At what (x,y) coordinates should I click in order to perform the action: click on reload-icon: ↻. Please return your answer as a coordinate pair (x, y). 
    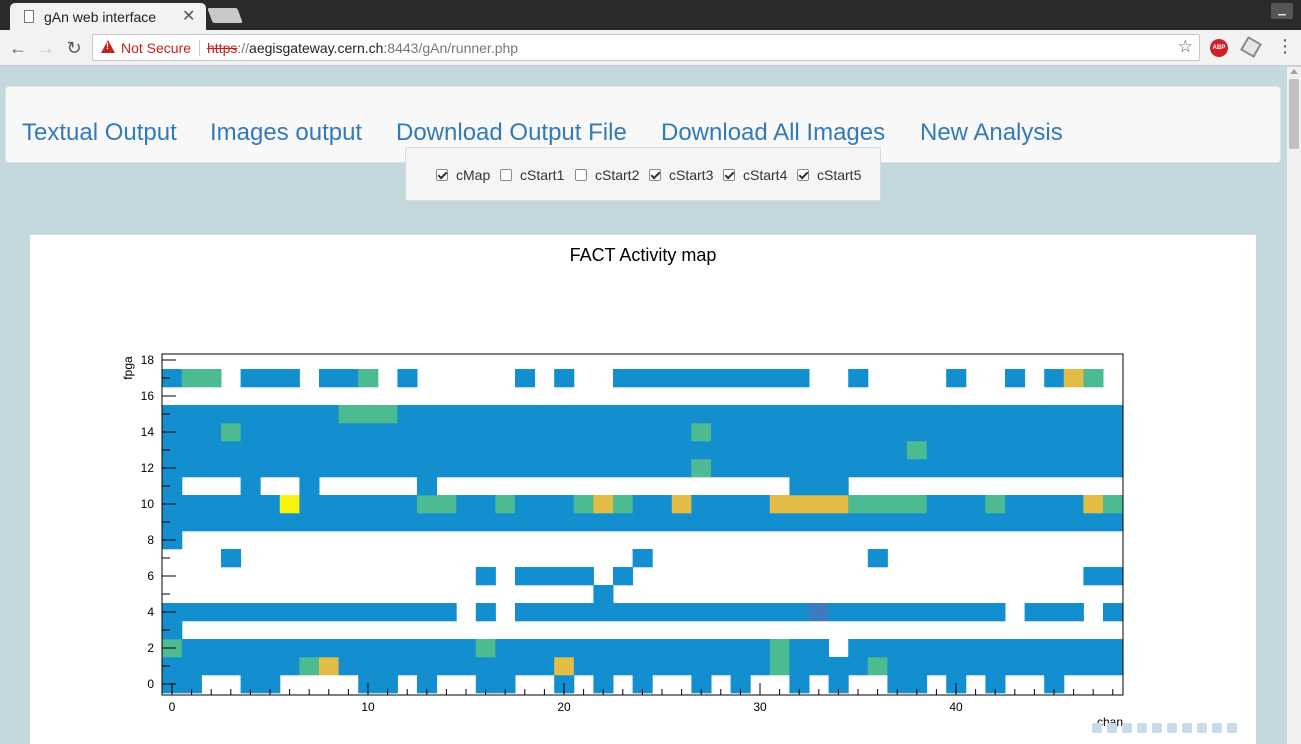
    Looking at the image, I should click on (74, 48).